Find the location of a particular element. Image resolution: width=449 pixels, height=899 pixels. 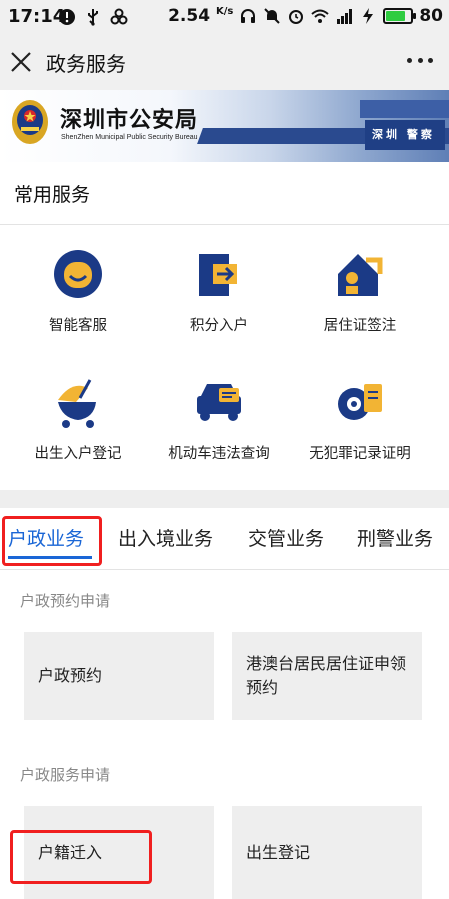

link-icon is located at coordinates (119, 16).